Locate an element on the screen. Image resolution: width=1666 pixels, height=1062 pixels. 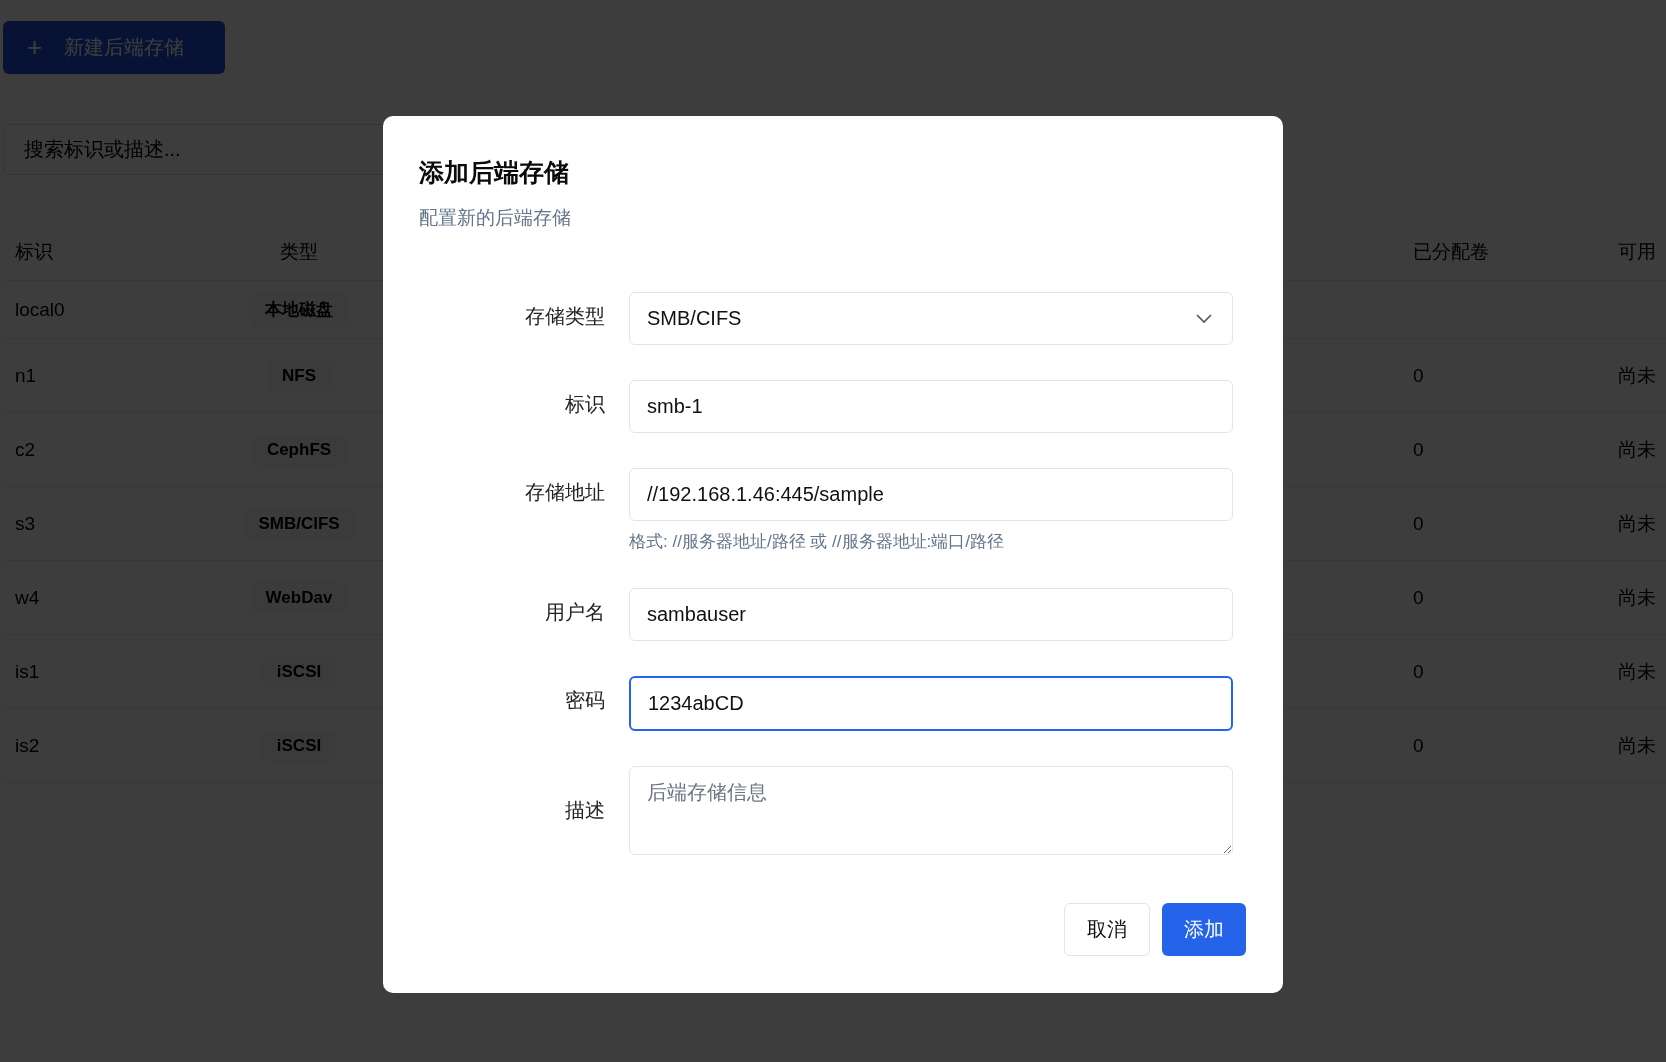
field-label: 存储地址 is located at coordinates (564, 492).